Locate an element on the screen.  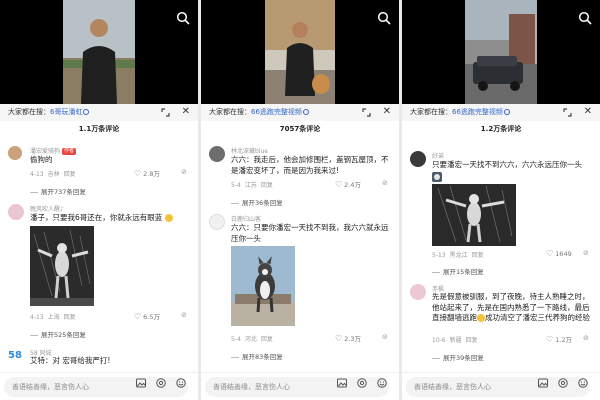
comment-meta: 10-6 新疆 回复 is located at coordinates (457, 339).